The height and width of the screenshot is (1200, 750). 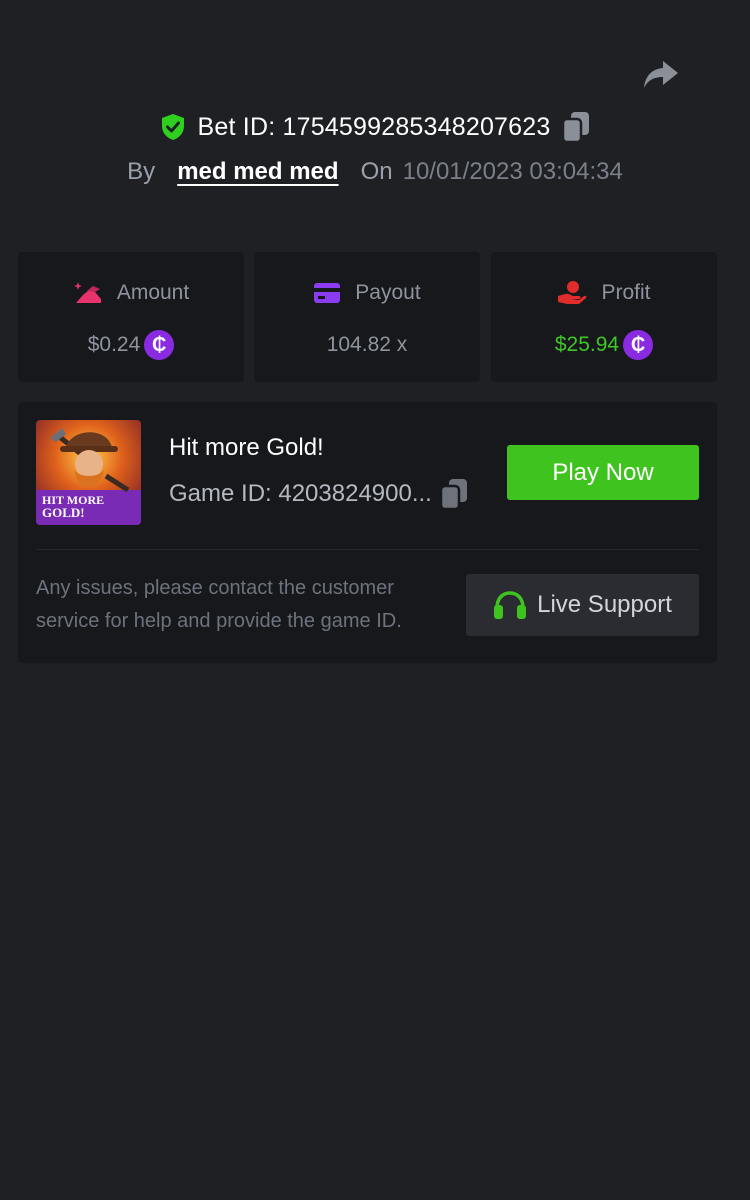 I want to click on thumb-title-line2: GOLD!, so click(x=63, y=512).